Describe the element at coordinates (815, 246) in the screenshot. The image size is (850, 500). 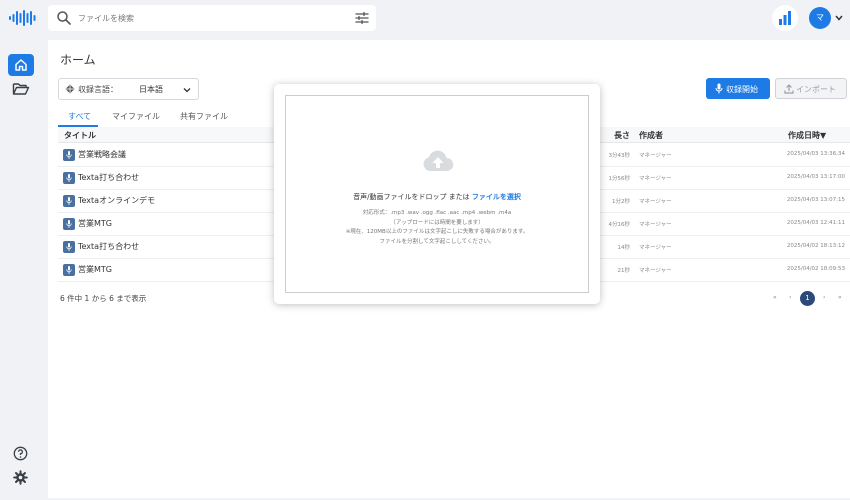
I see `row-created: 2025/04/02 18:13:12` at that location.